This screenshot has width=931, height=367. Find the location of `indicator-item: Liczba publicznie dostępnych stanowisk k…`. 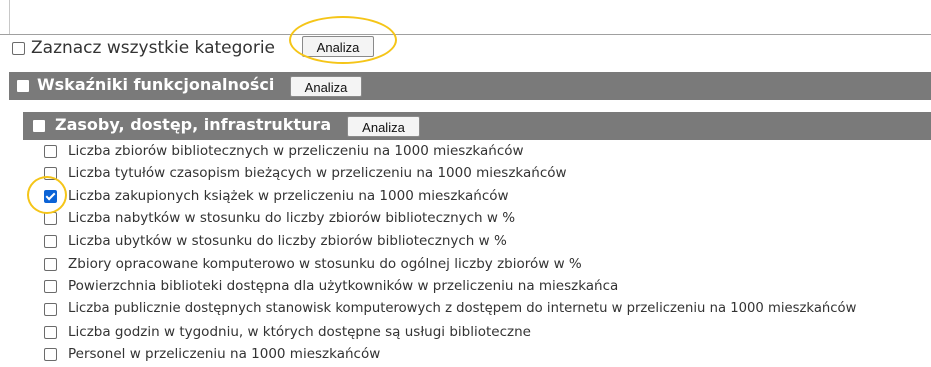

indicator-item: Liczba publicznie dostępnych stanowisk k… is located at coordinates (465, 310).